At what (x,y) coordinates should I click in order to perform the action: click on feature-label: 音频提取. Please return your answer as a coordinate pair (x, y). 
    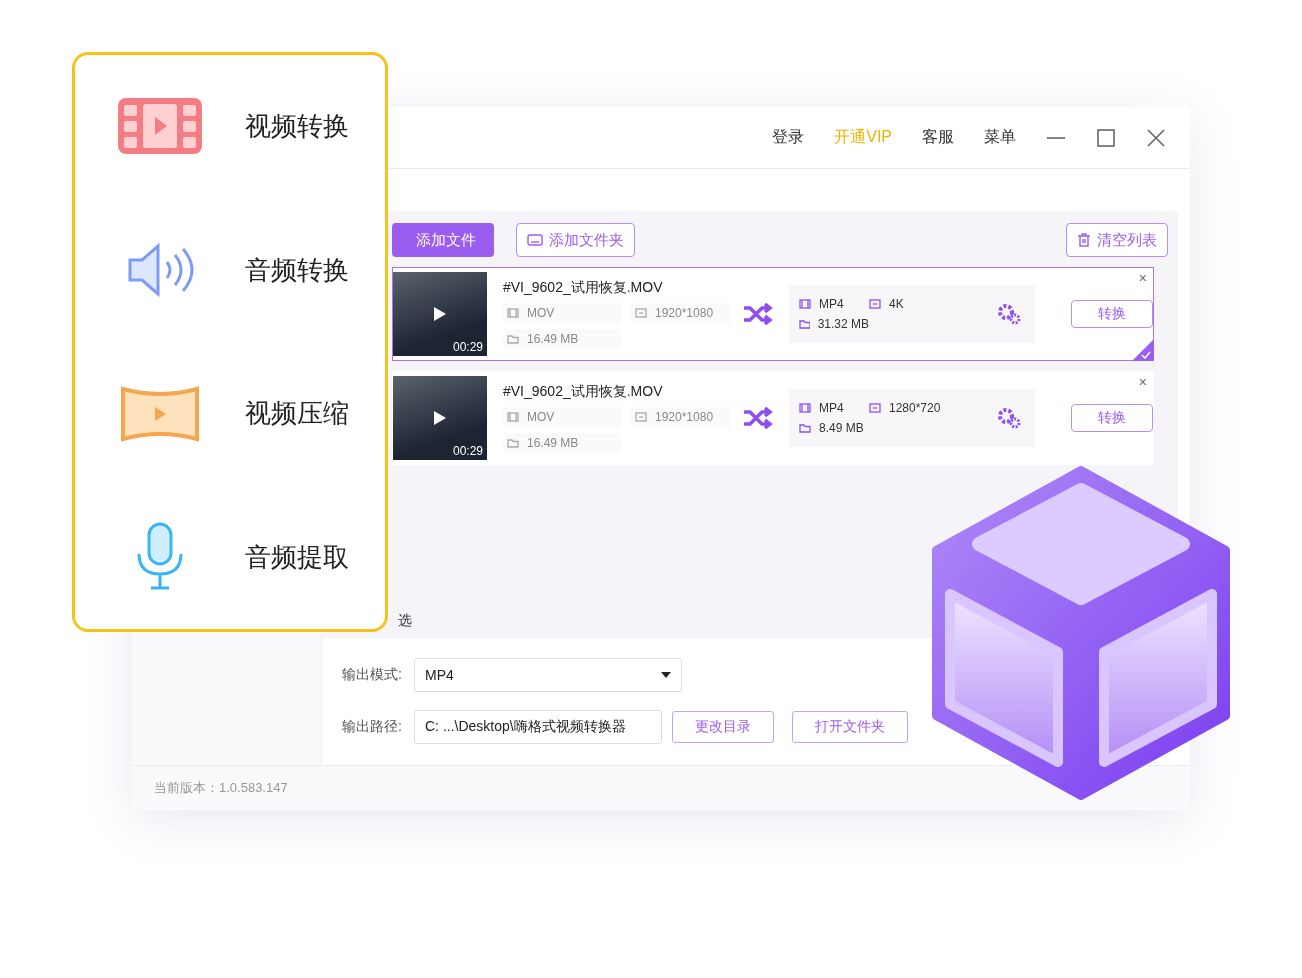
    Looking at the image, I should click on (297, 557).